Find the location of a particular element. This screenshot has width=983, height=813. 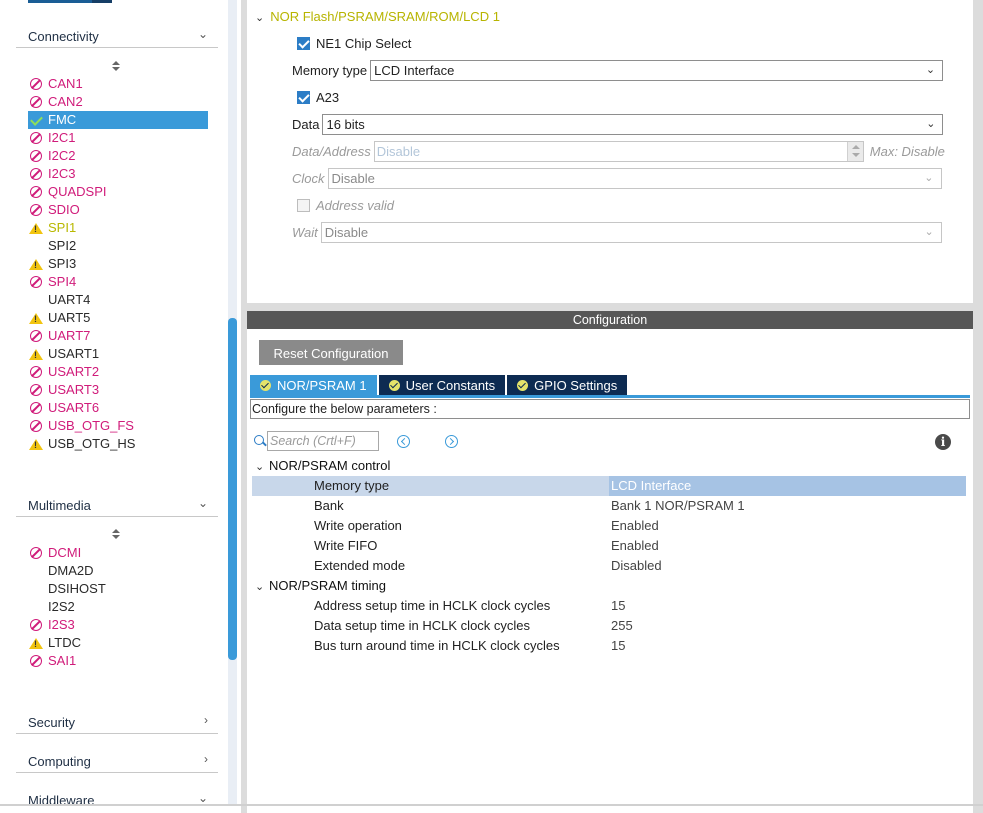

spinner-arrows-icon is located at coordinates (854, 151).